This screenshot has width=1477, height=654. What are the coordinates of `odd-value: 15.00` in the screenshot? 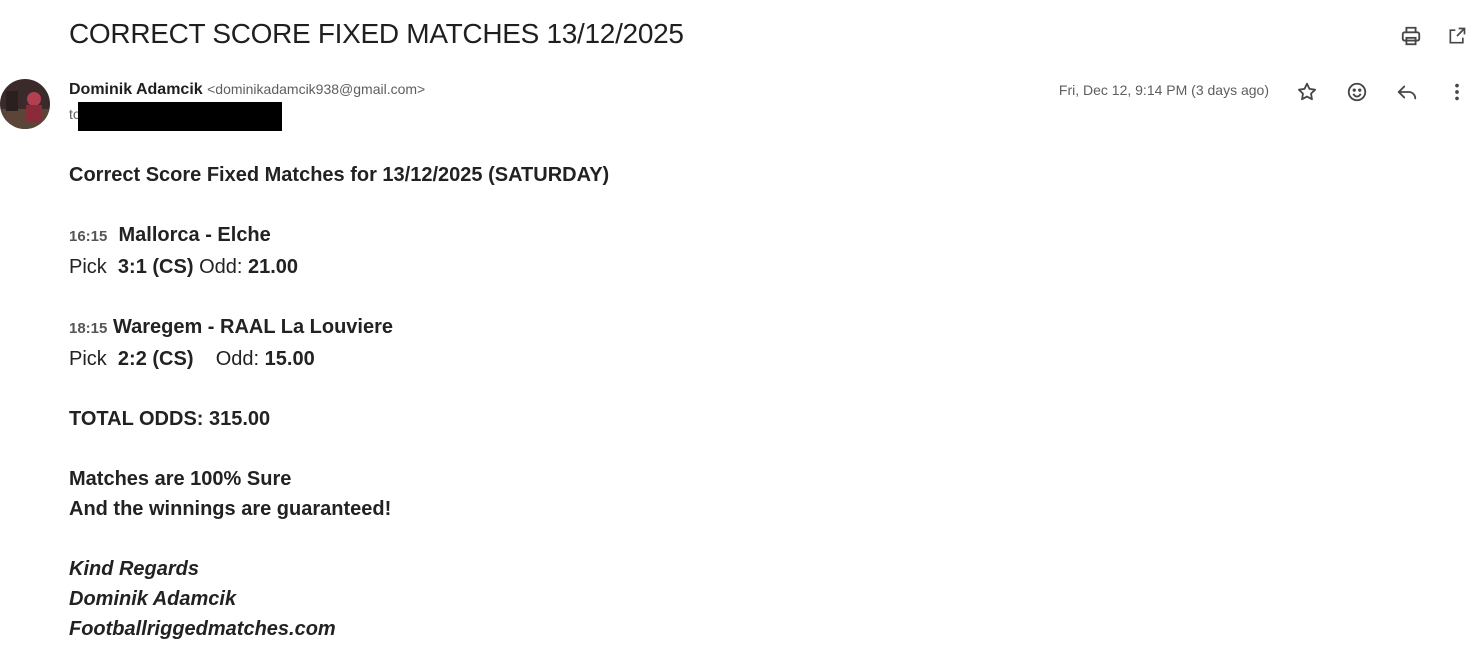 It's located at (289, 359).